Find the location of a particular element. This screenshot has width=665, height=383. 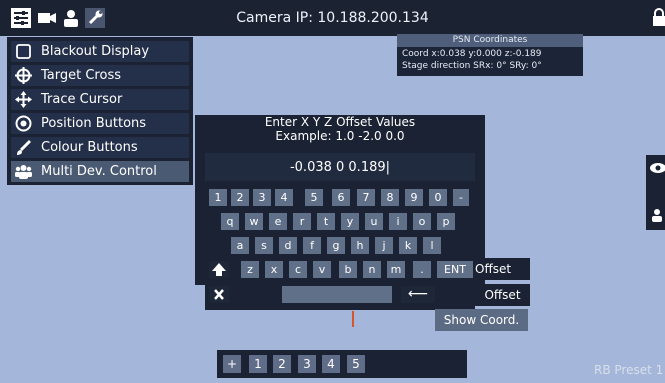

preset-button-5: 5 is located at coordinates (356, 364).